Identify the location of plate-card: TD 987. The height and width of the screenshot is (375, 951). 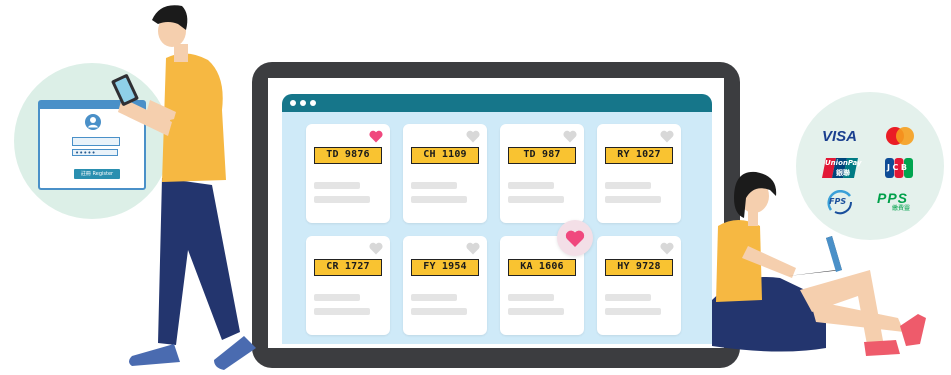
(542, 173).